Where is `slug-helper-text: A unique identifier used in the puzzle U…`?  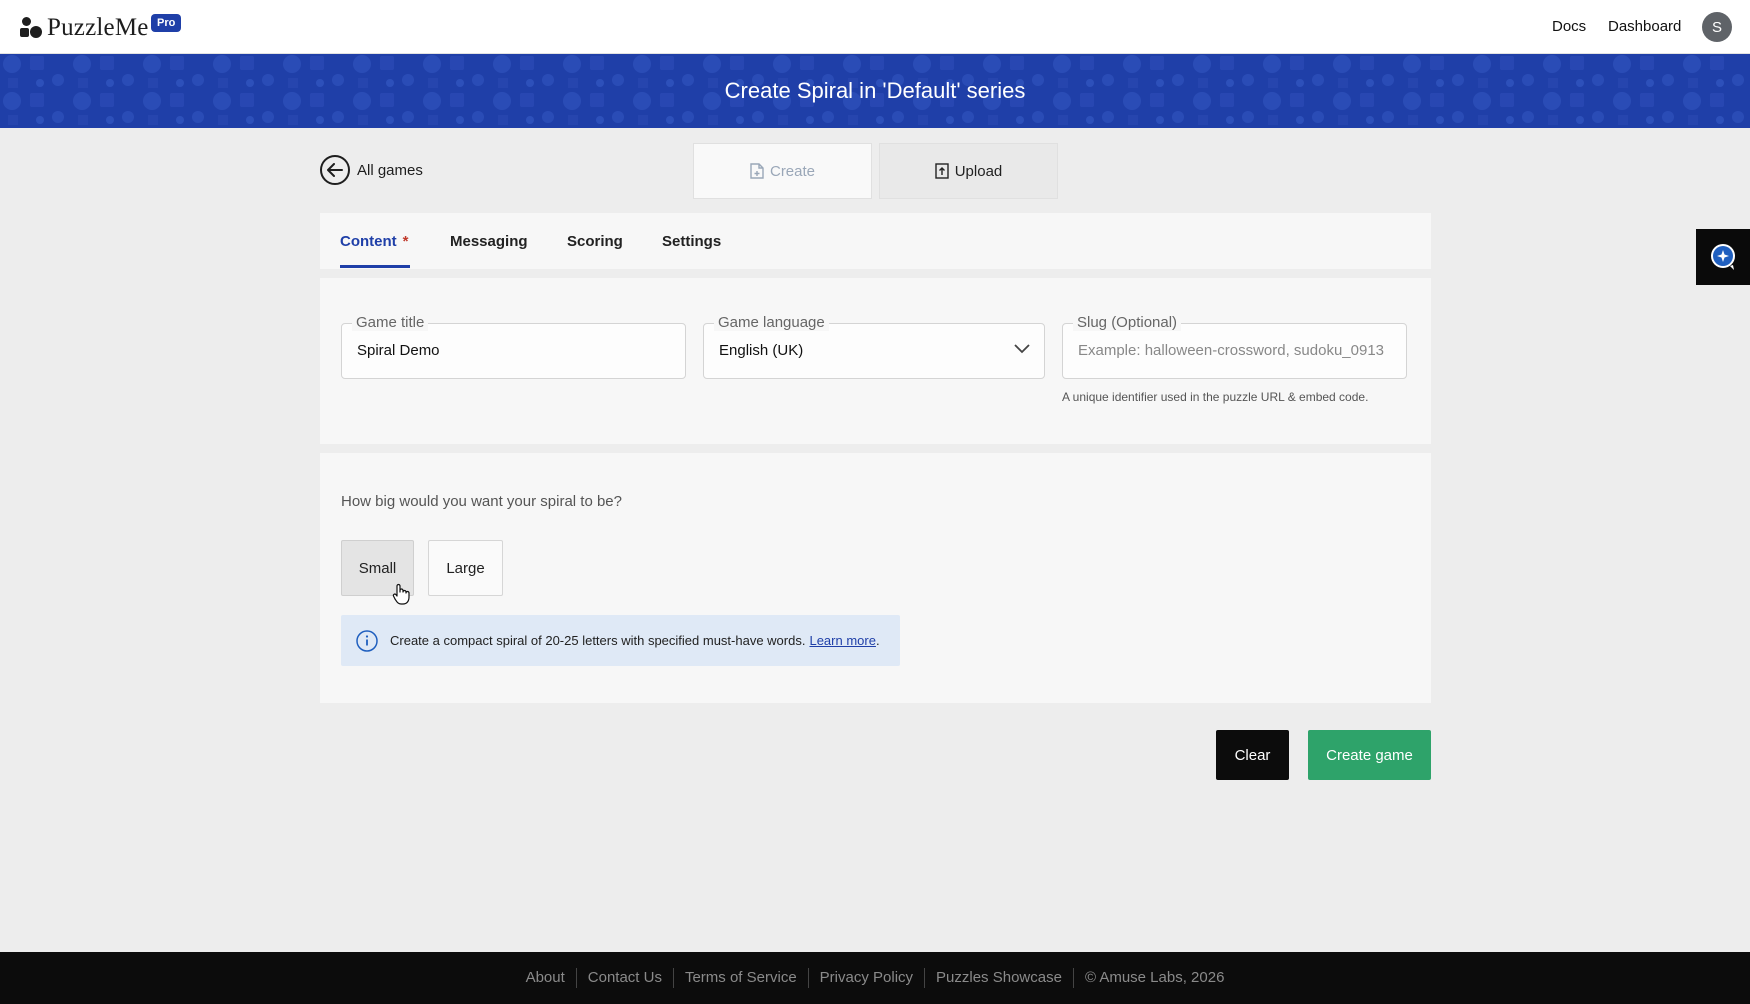
slug-helper-text: A unique identifier used in the puzzle U… is located at coordinates (1215, 397).